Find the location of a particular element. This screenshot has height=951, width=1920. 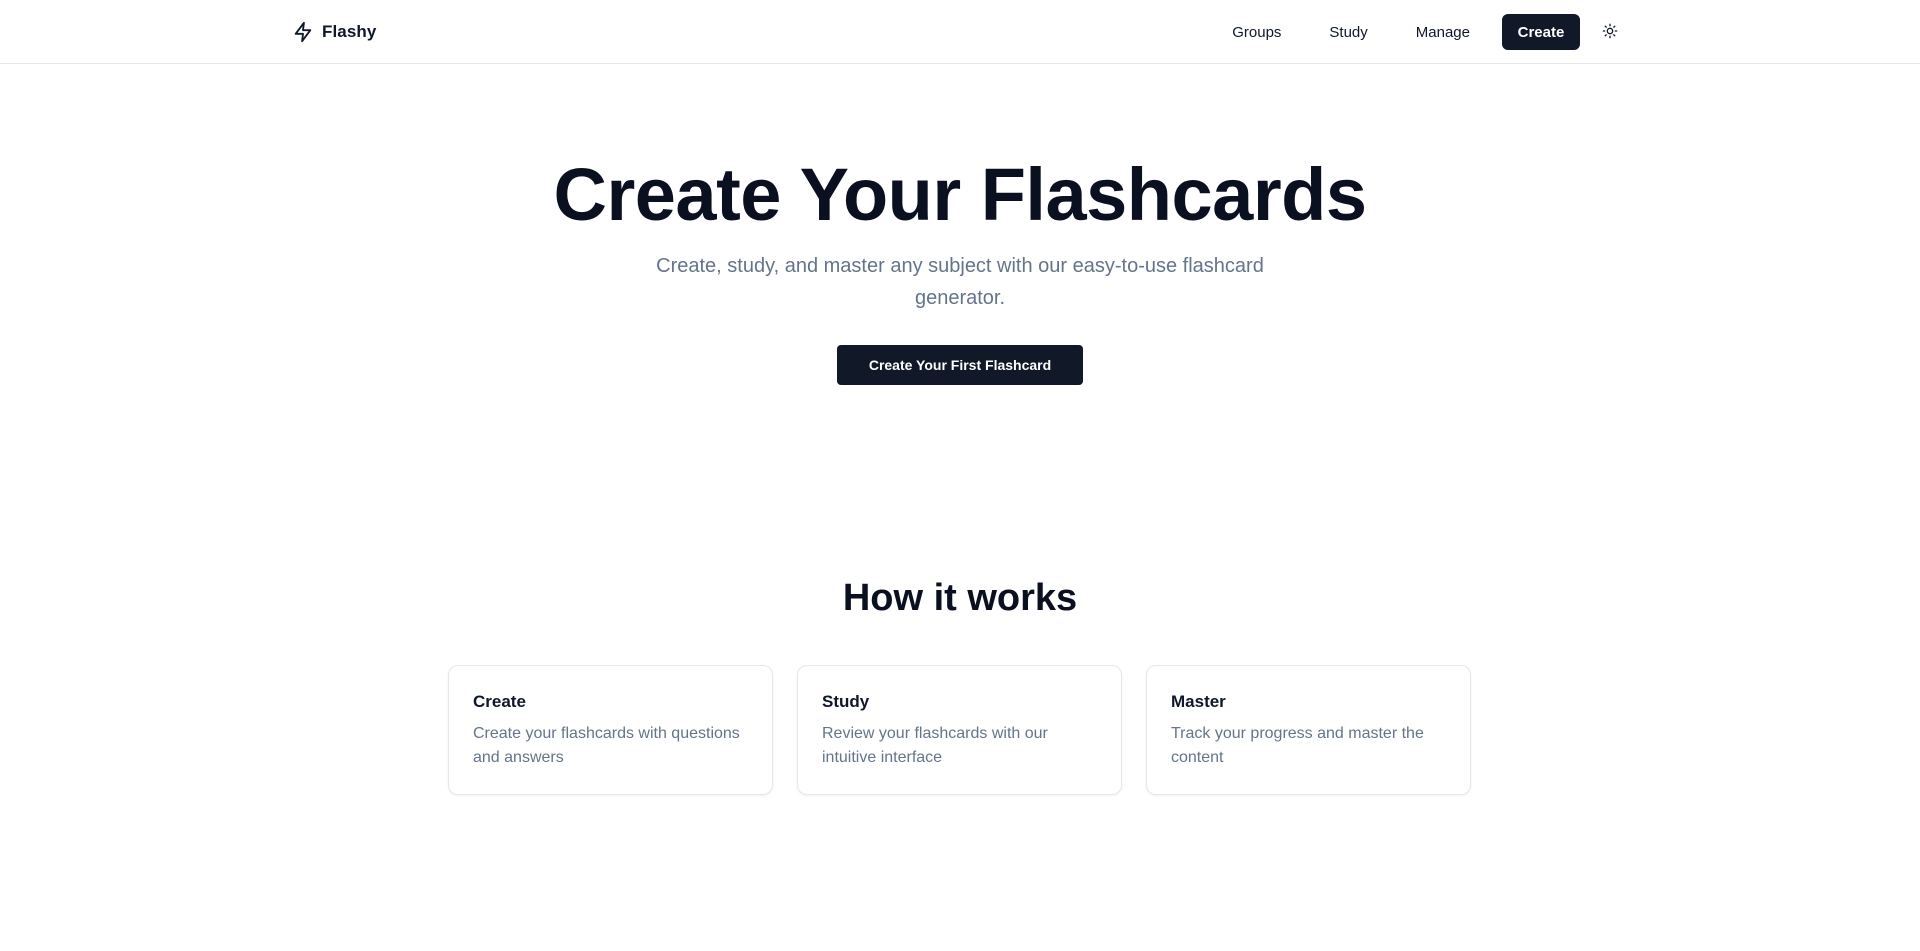

feature-card-title: Create is located at coordinates (499, 701).